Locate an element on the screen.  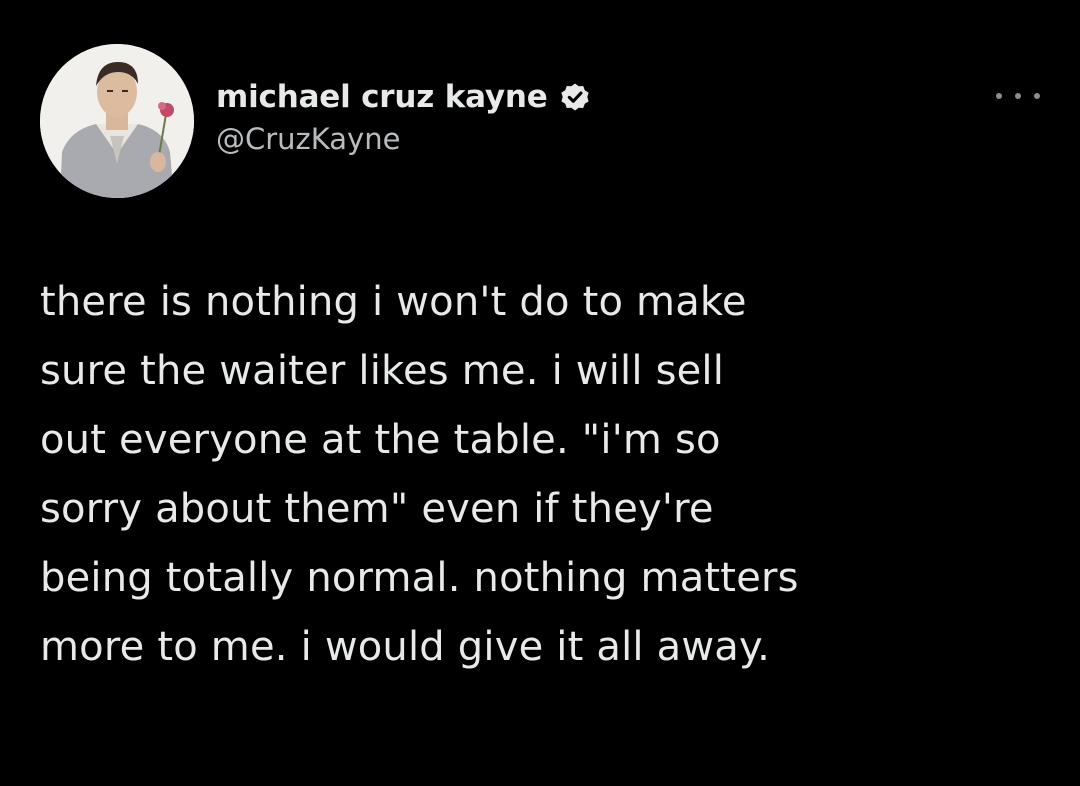
tweet-text-line: more to me. i would give it all away. is located at coordinates (405, 647).